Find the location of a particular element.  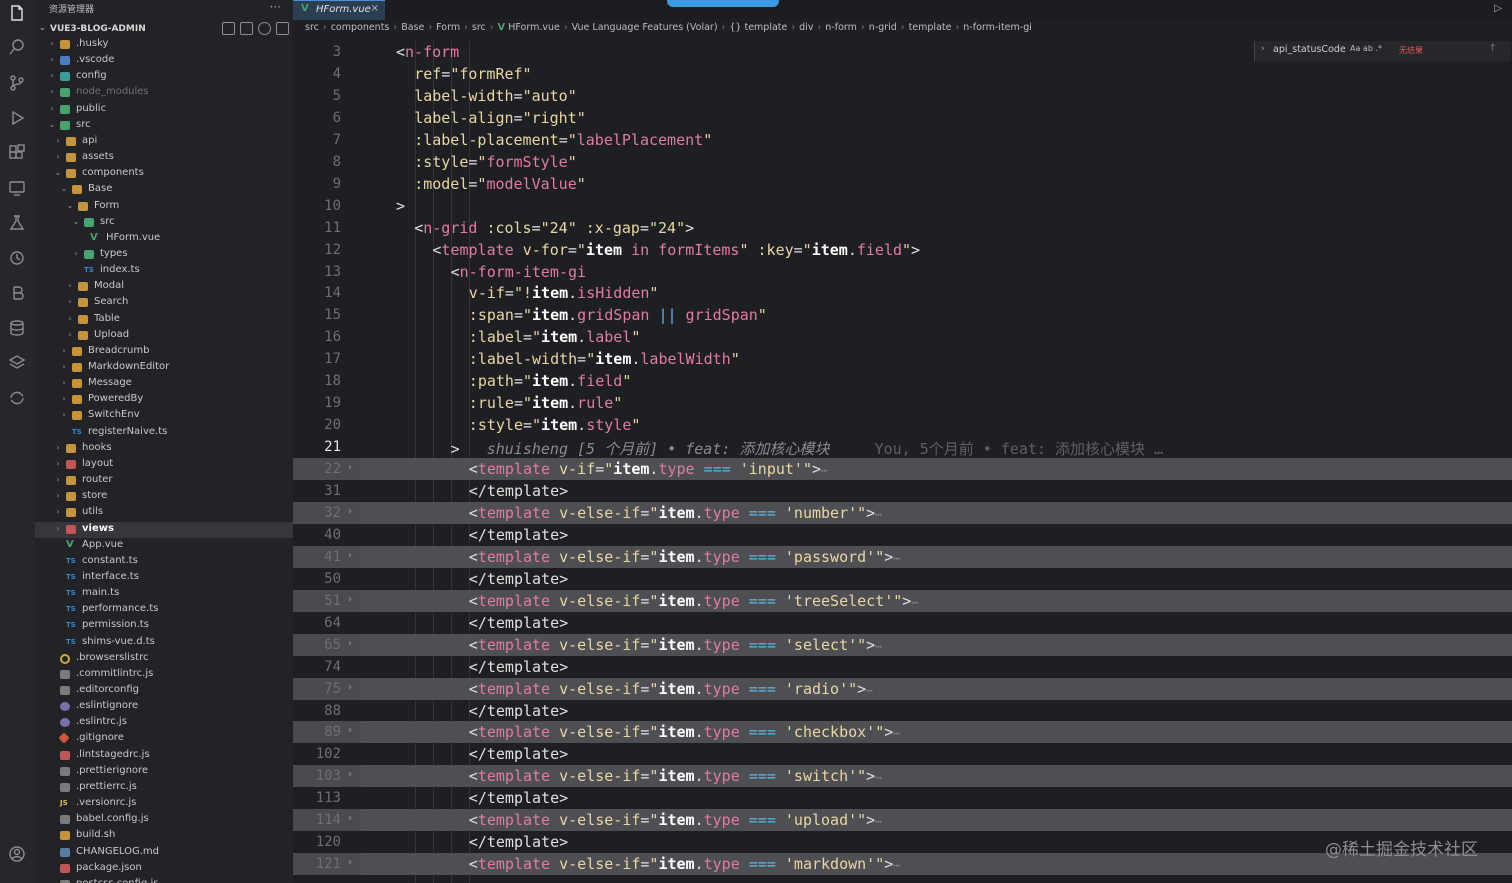

code-line: 13 <n-form-item-gi is located at coordinates (902, 272).